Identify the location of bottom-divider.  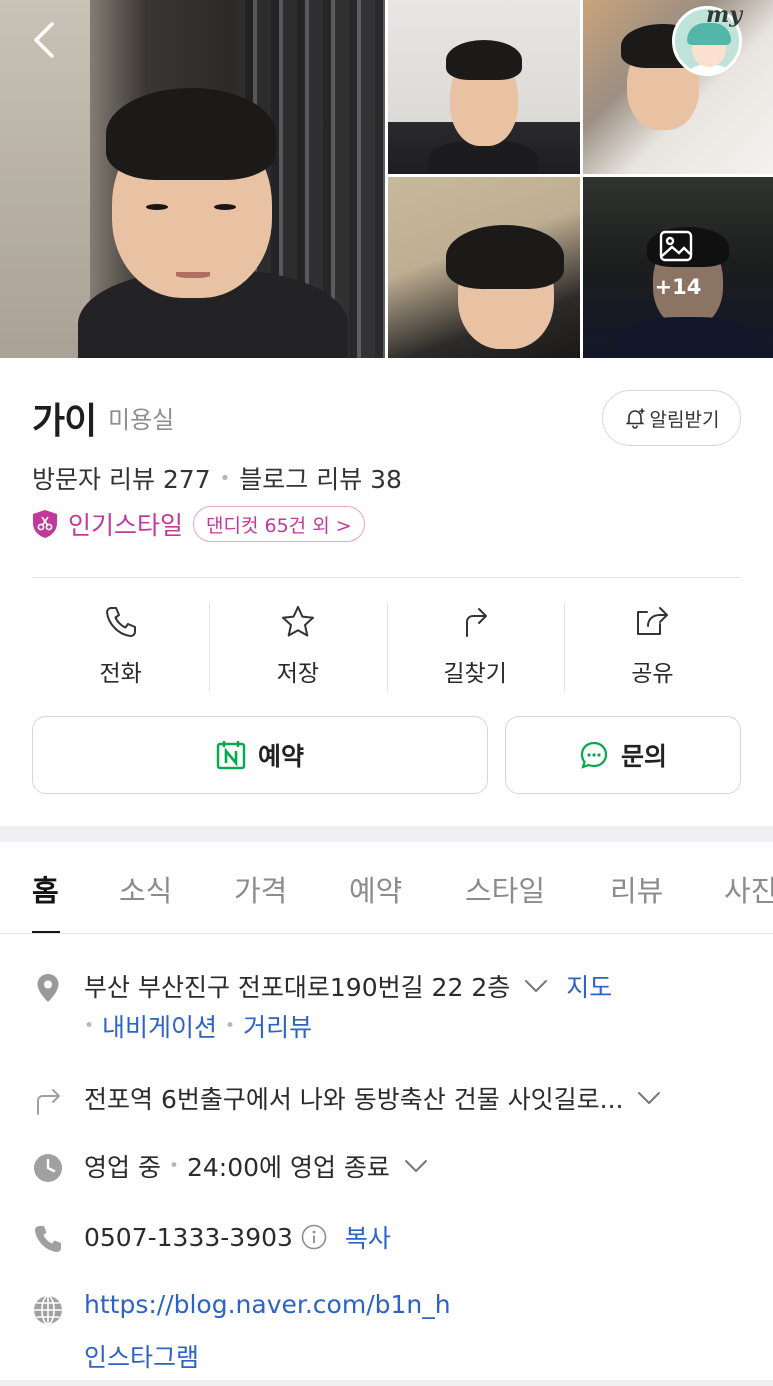
(386, 1383).